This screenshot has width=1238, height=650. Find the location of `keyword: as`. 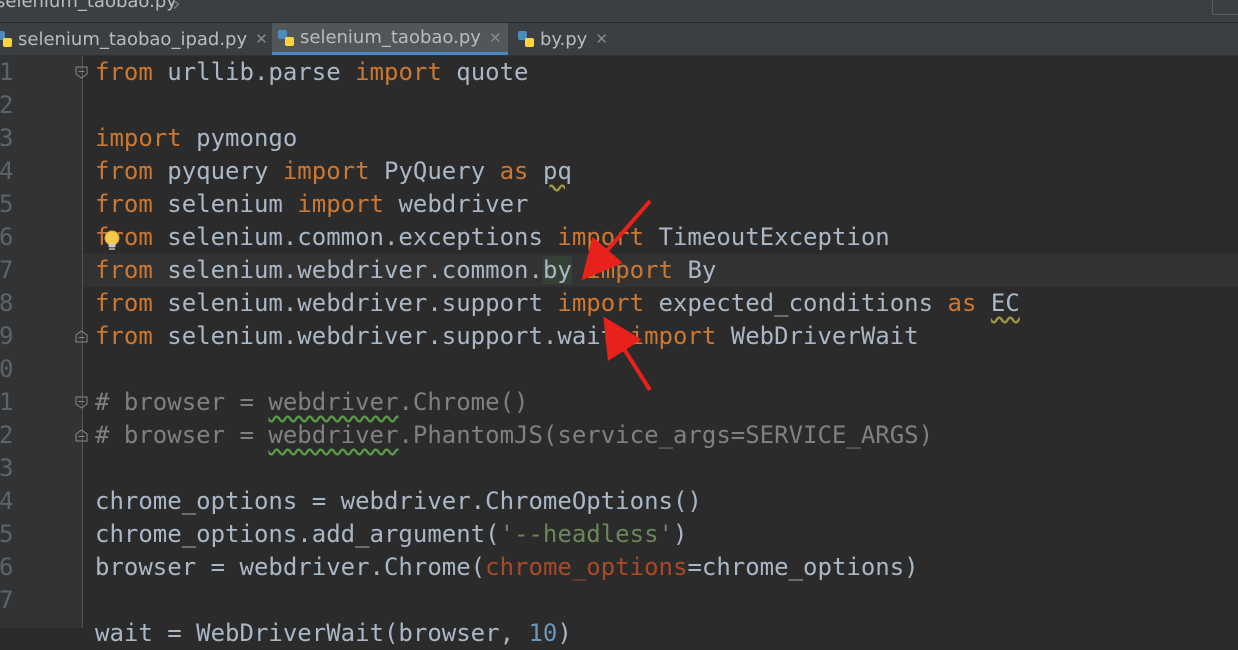

keyword: as is located at coordinates (962, 303).